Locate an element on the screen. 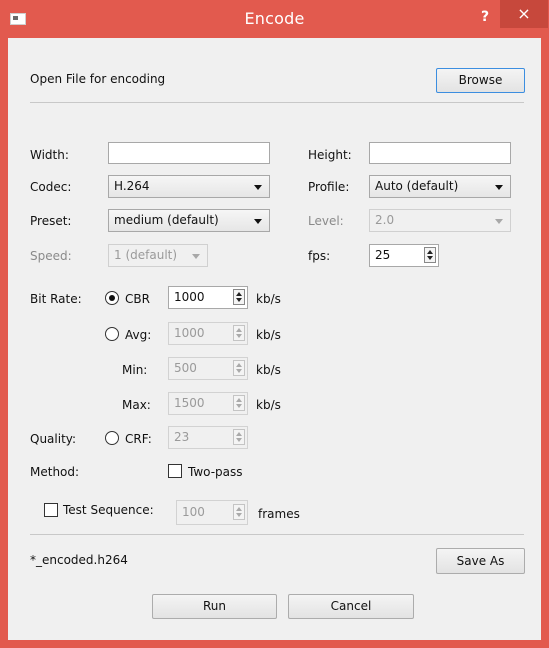  width-input is located at coordinates (189, 153).